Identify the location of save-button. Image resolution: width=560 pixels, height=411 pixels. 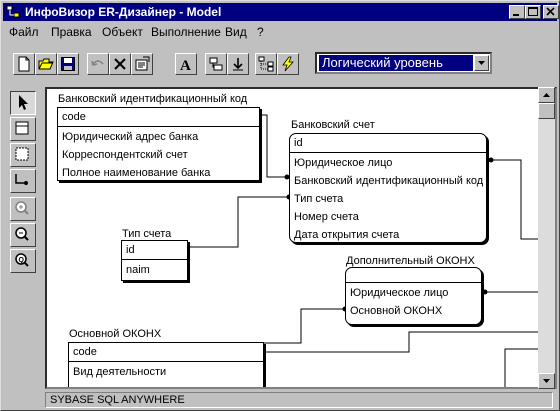
(68, 64).